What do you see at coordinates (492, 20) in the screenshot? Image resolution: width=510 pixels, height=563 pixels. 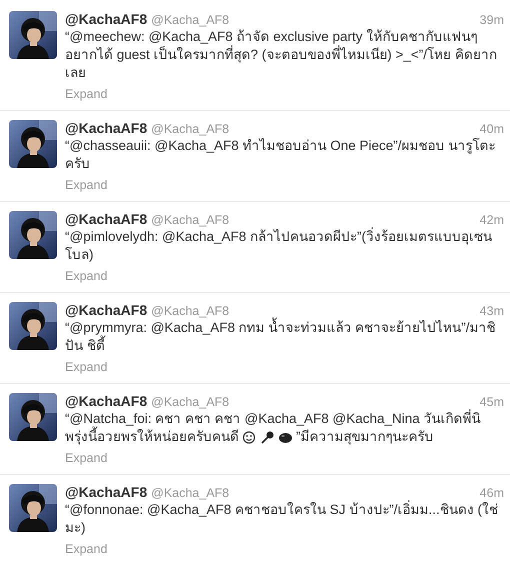 I see `timestamp: 39m` at bounding box center [492, 20].